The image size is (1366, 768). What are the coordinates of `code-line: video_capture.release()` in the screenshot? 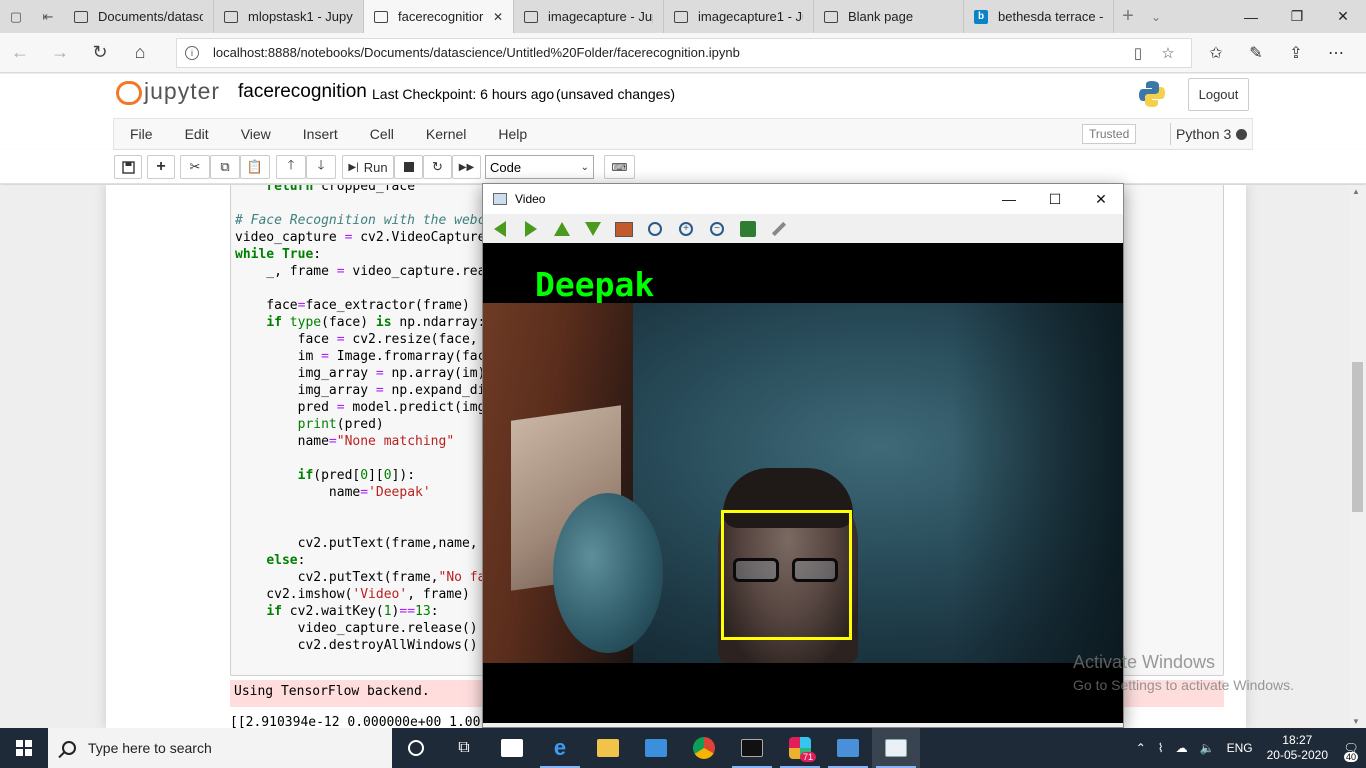 It's located at (364, 628).